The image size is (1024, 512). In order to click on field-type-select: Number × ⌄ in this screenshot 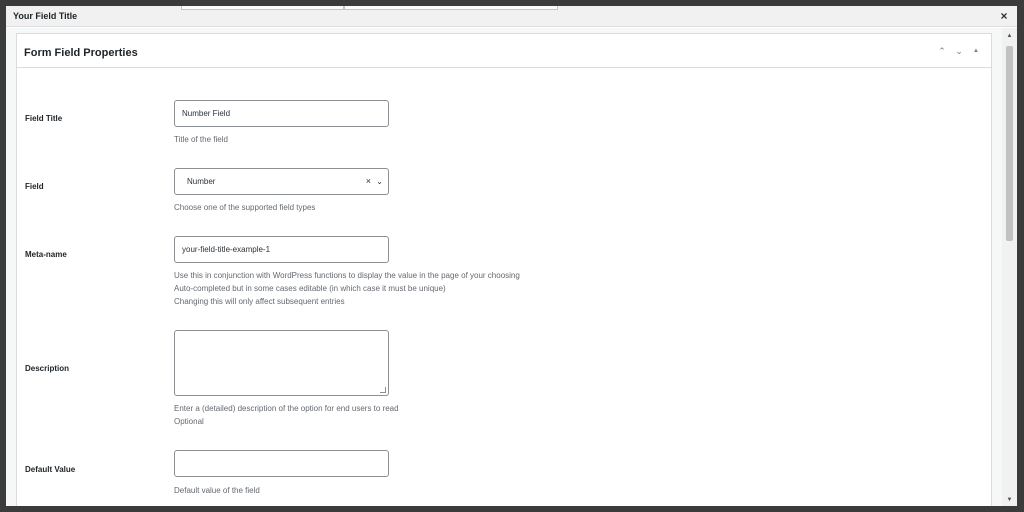, I will do `click(281, 181)`.